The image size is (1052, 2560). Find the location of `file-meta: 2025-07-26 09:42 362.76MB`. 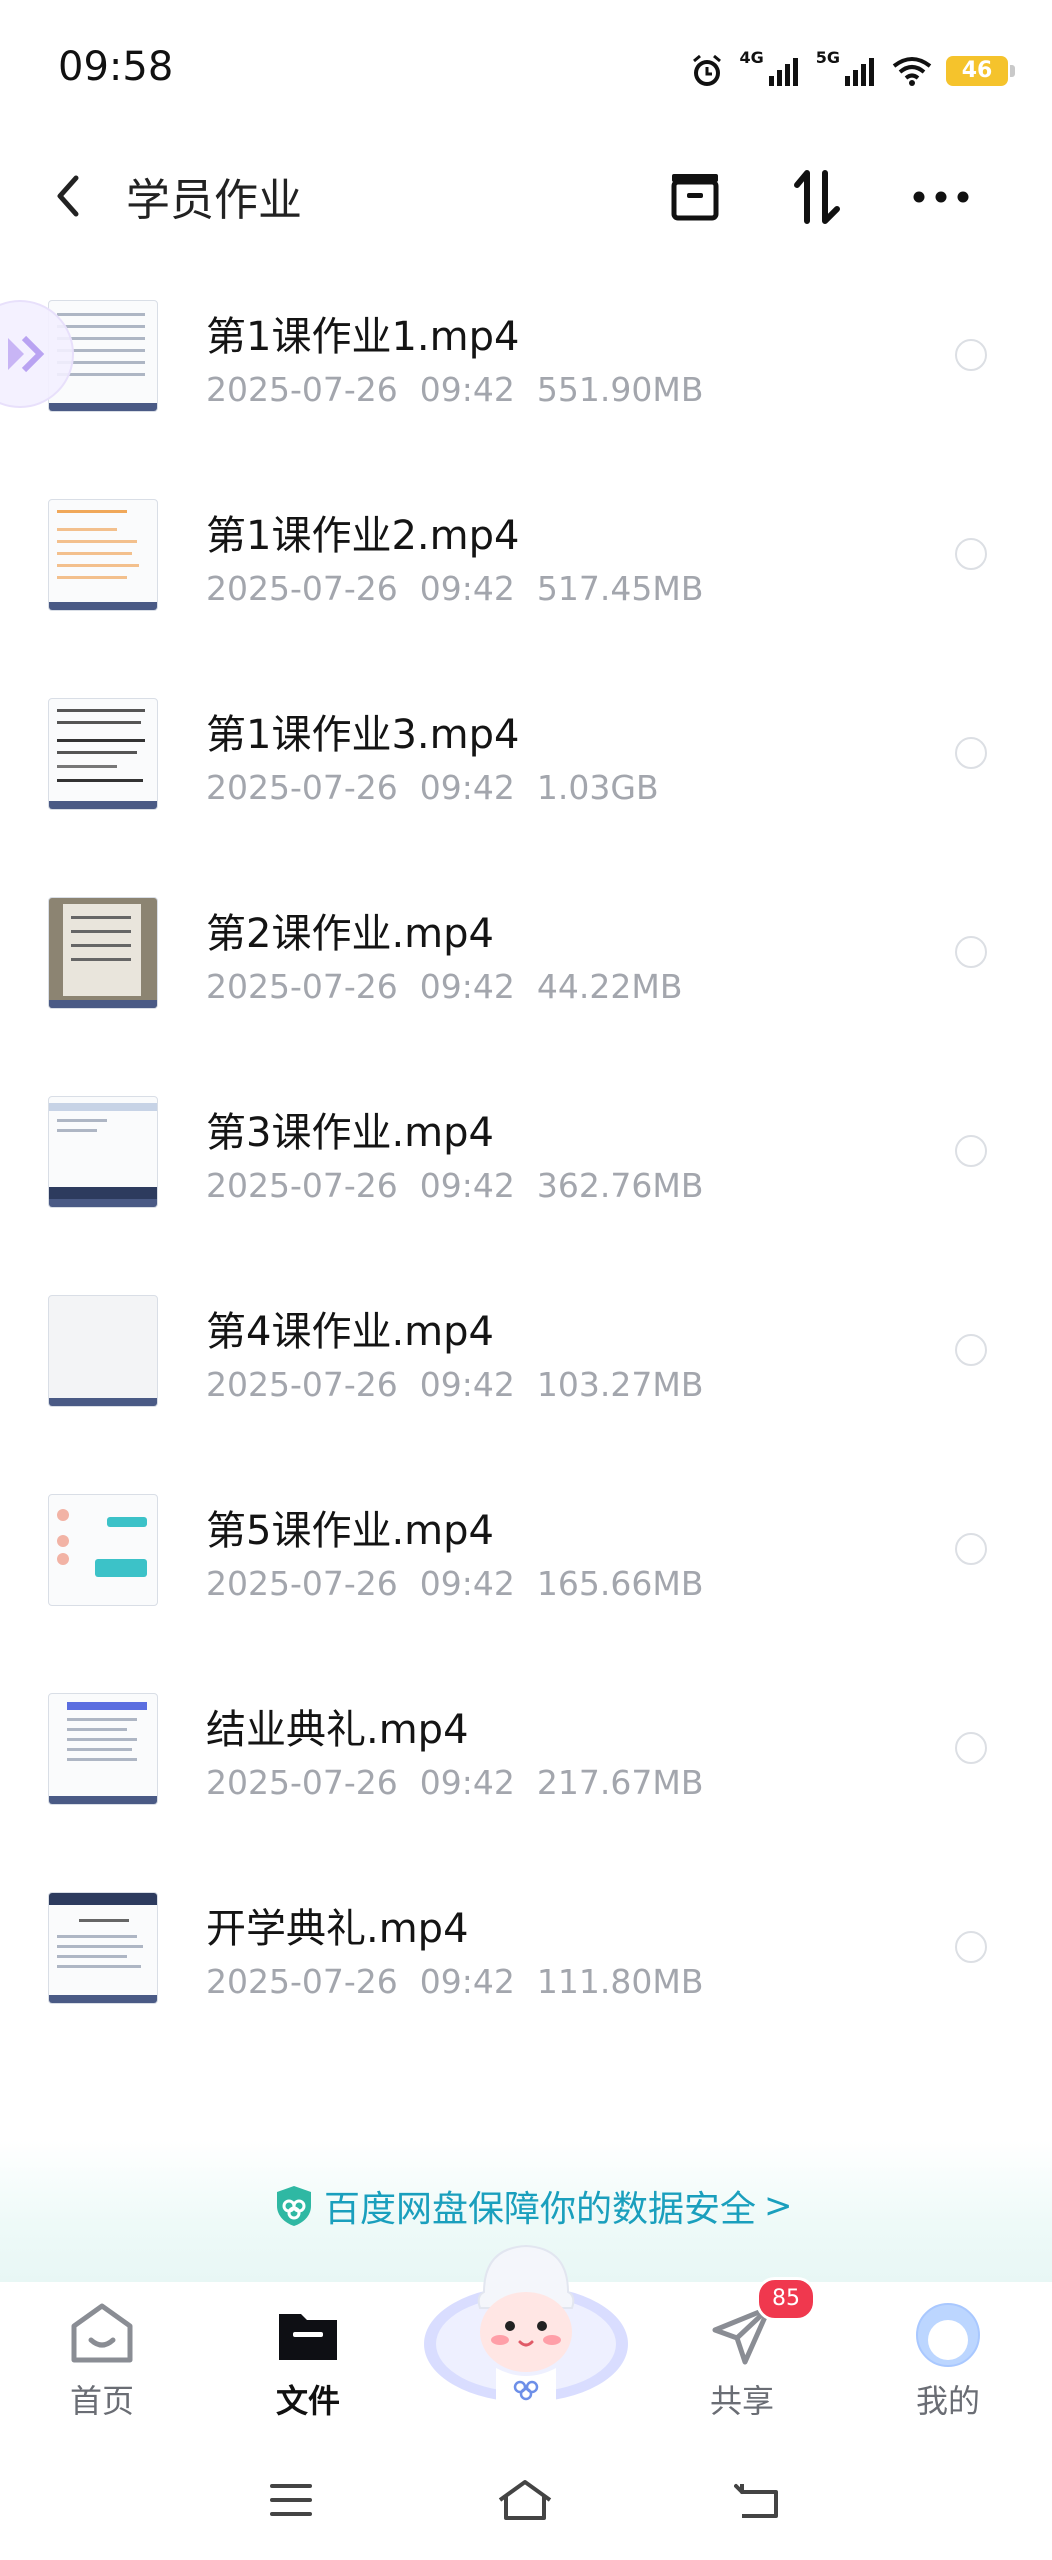

file-meta: 2025-07-26 09:42 362.76MB is located at coordinates (465, 1185).